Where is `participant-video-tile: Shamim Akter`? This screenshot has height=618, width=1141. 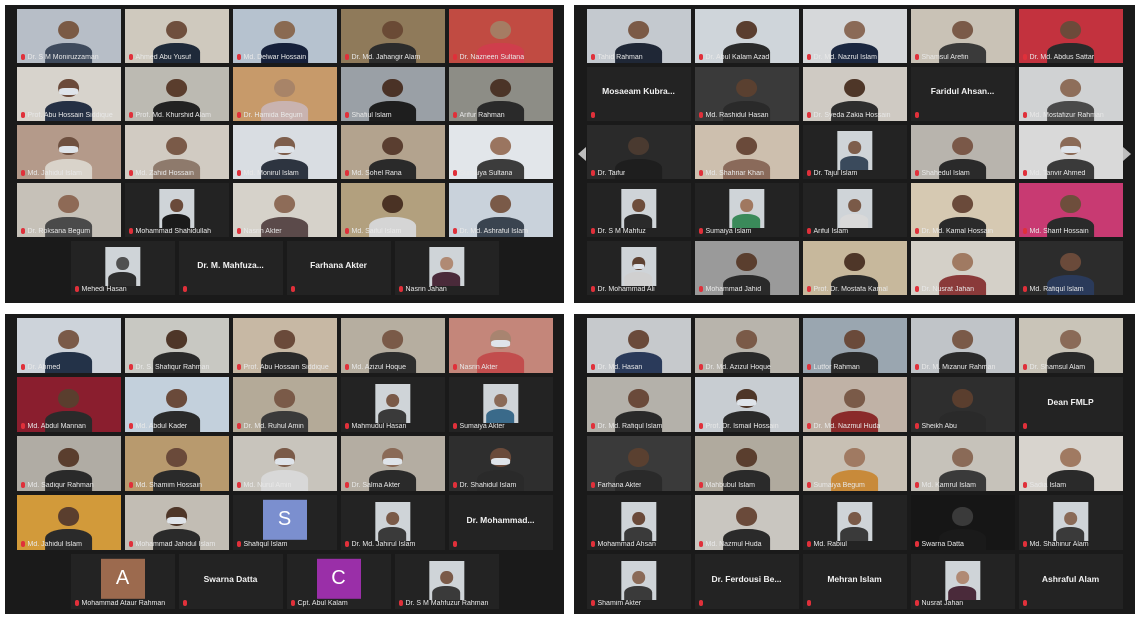
participant-video-tile: Shamim Akter is located at coordinates (638, 581).